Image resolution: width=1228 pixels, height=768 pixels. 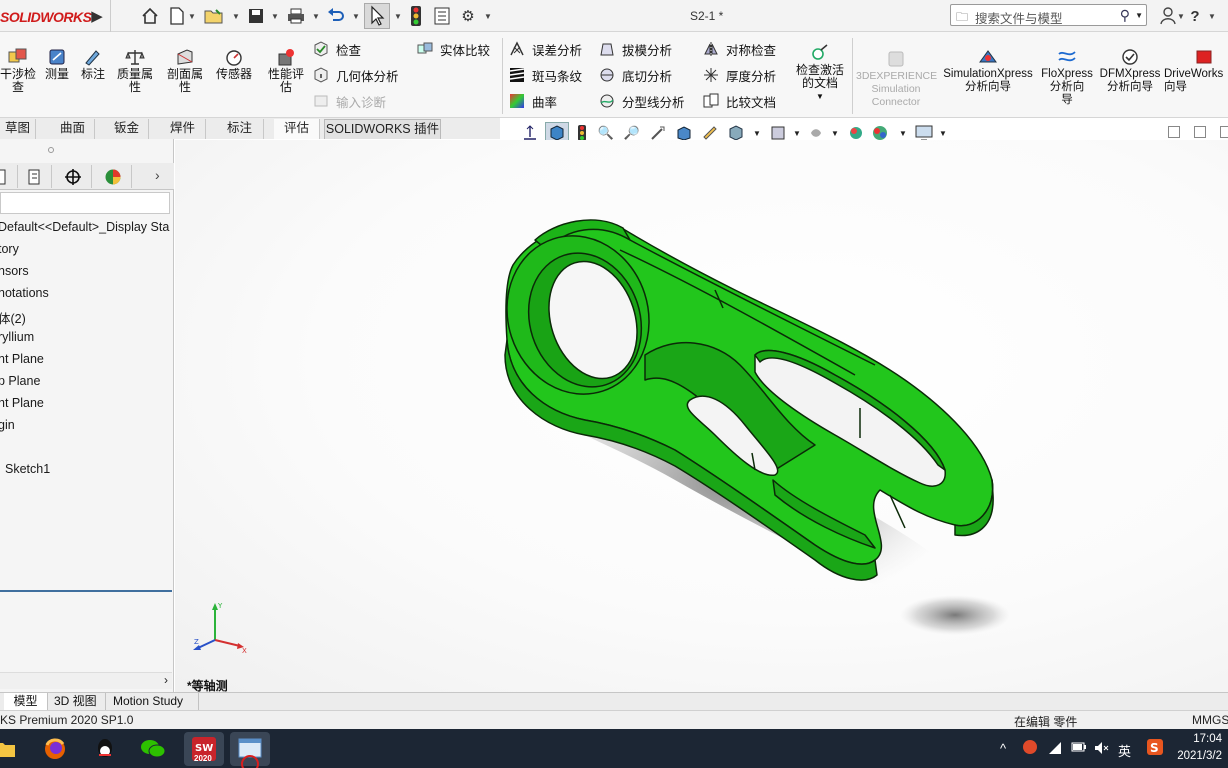 What do you see at coordinates (286, 71) in the screenshot?
I see `performance-eval-button: 性能评 估` at bounding box center [286, 71].